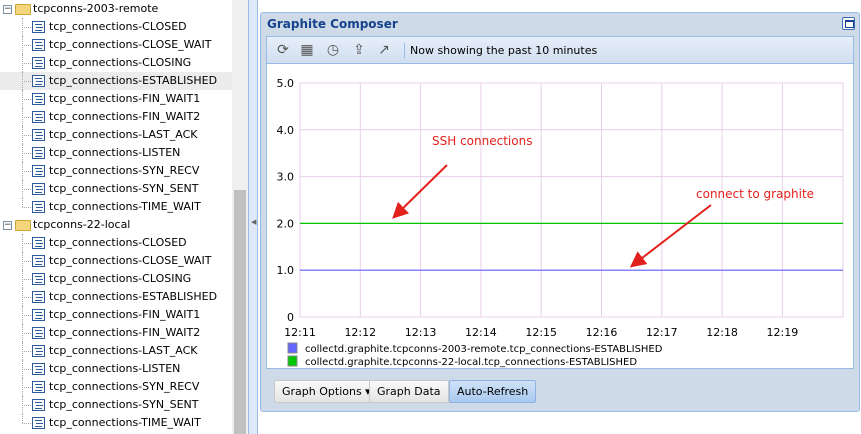  I want to click on x-tick-label: 12:17, so click(662, 332).